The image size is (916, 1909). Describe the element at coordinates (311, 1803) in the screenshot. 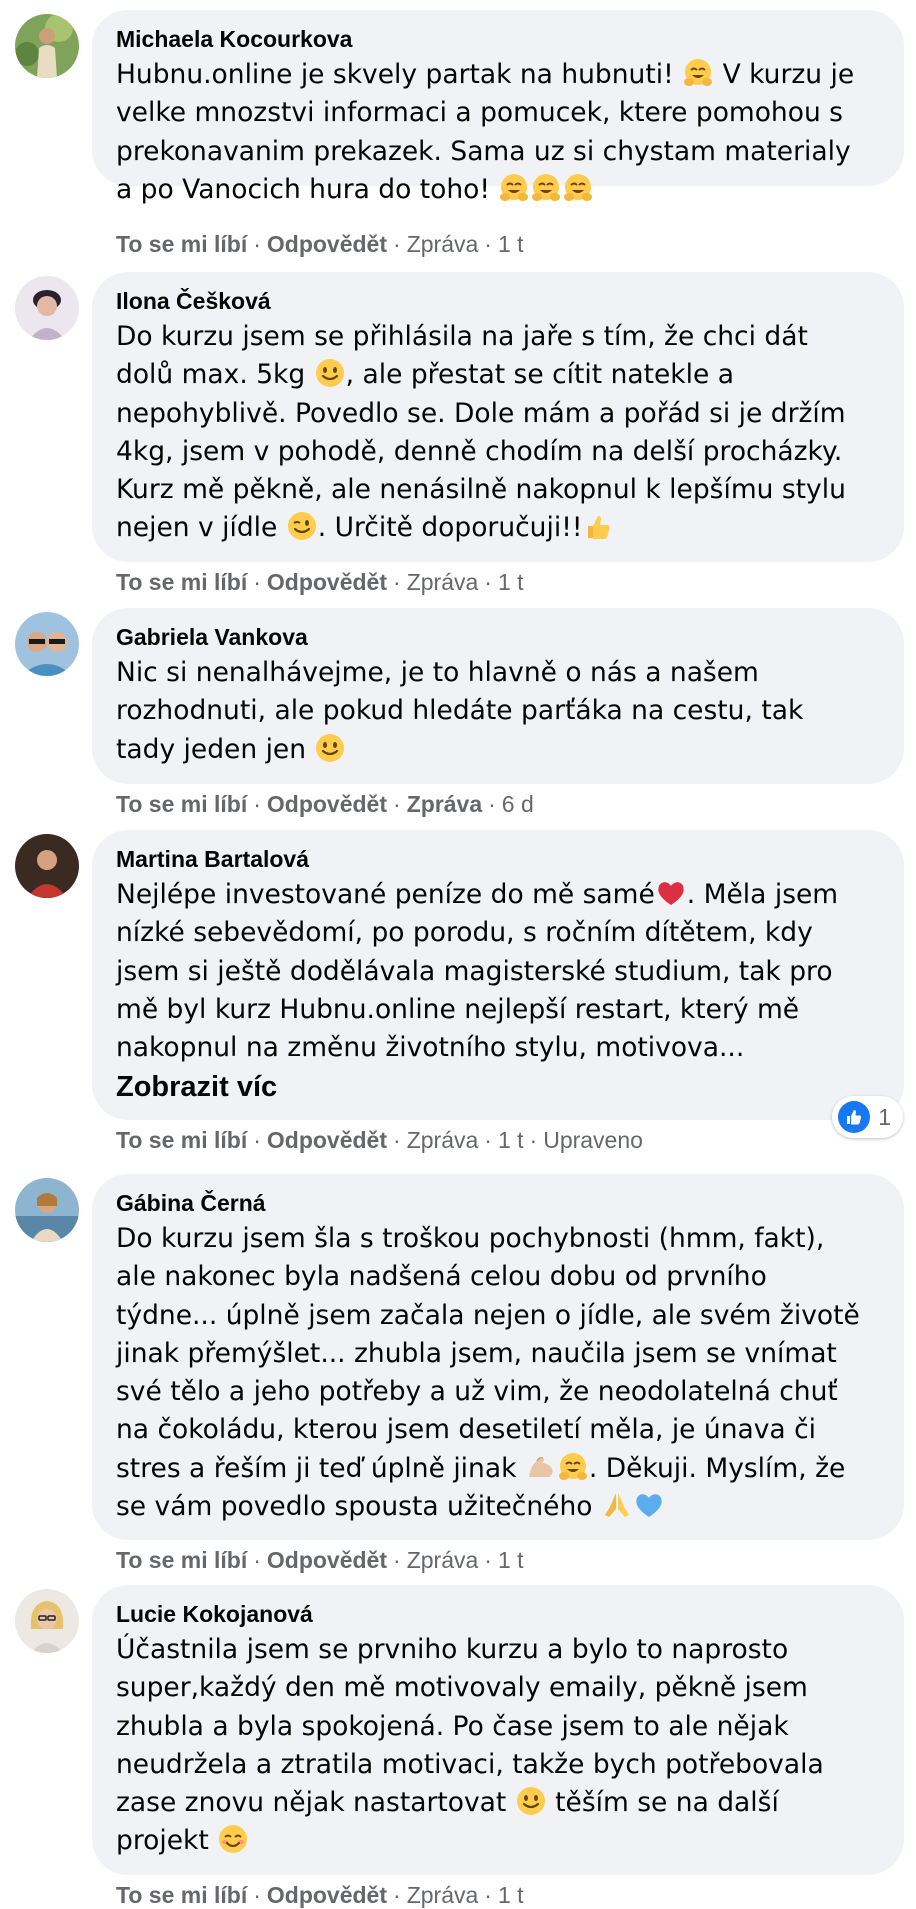

I see `comment-text-line: zase znovu nějak nastartovat` at that location.